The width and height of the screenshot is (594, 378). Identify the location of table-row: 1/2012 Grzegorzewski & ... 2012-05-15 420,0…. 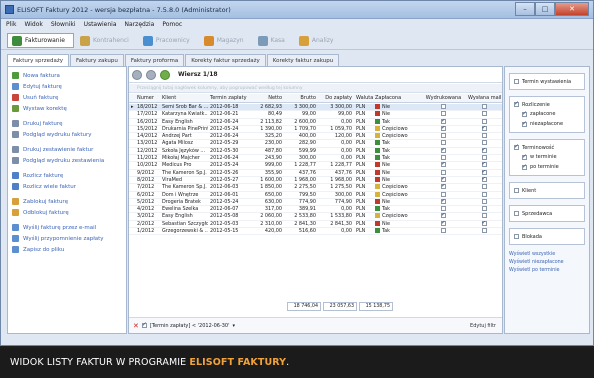
(315, 232).